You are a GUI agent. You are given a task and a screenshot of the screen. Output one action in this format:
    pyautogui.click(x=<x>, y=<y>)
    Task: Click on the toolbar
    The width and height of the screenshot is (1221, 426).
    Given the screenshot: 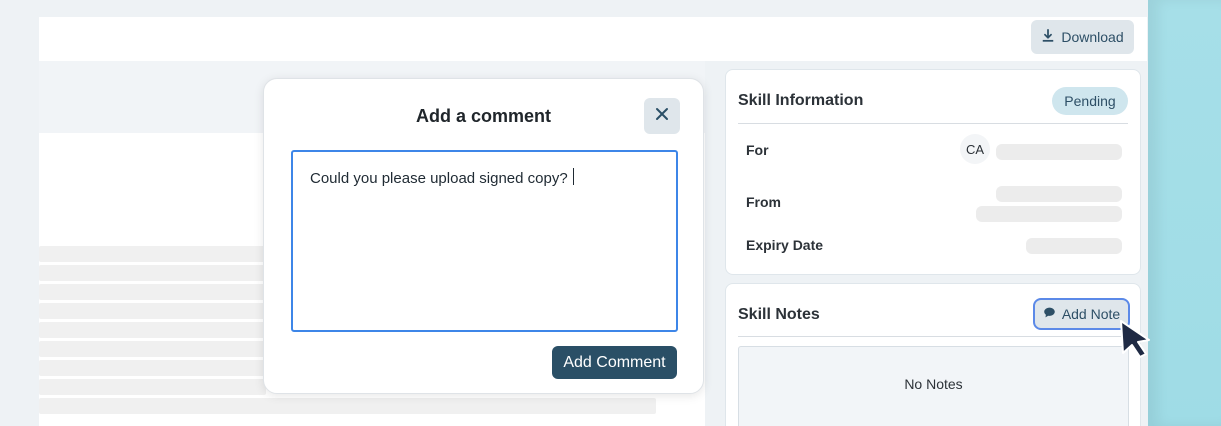 What is the action you would take?
    pyautogui.click(x=593, y=39)
    